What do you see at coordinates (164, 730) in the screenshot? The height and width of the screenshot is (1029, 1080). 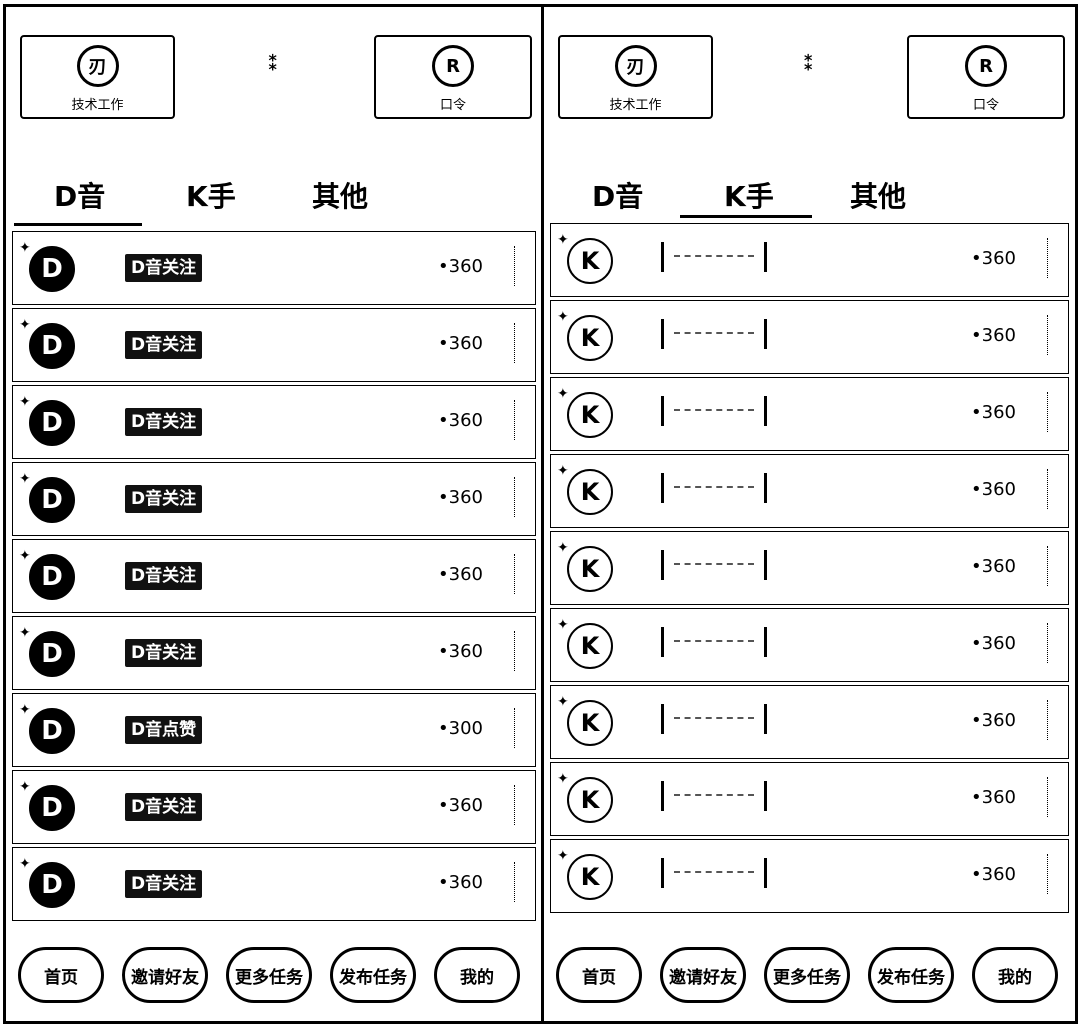 I see `task-type-badge: D音点赞` at bounding box center [164, 730].